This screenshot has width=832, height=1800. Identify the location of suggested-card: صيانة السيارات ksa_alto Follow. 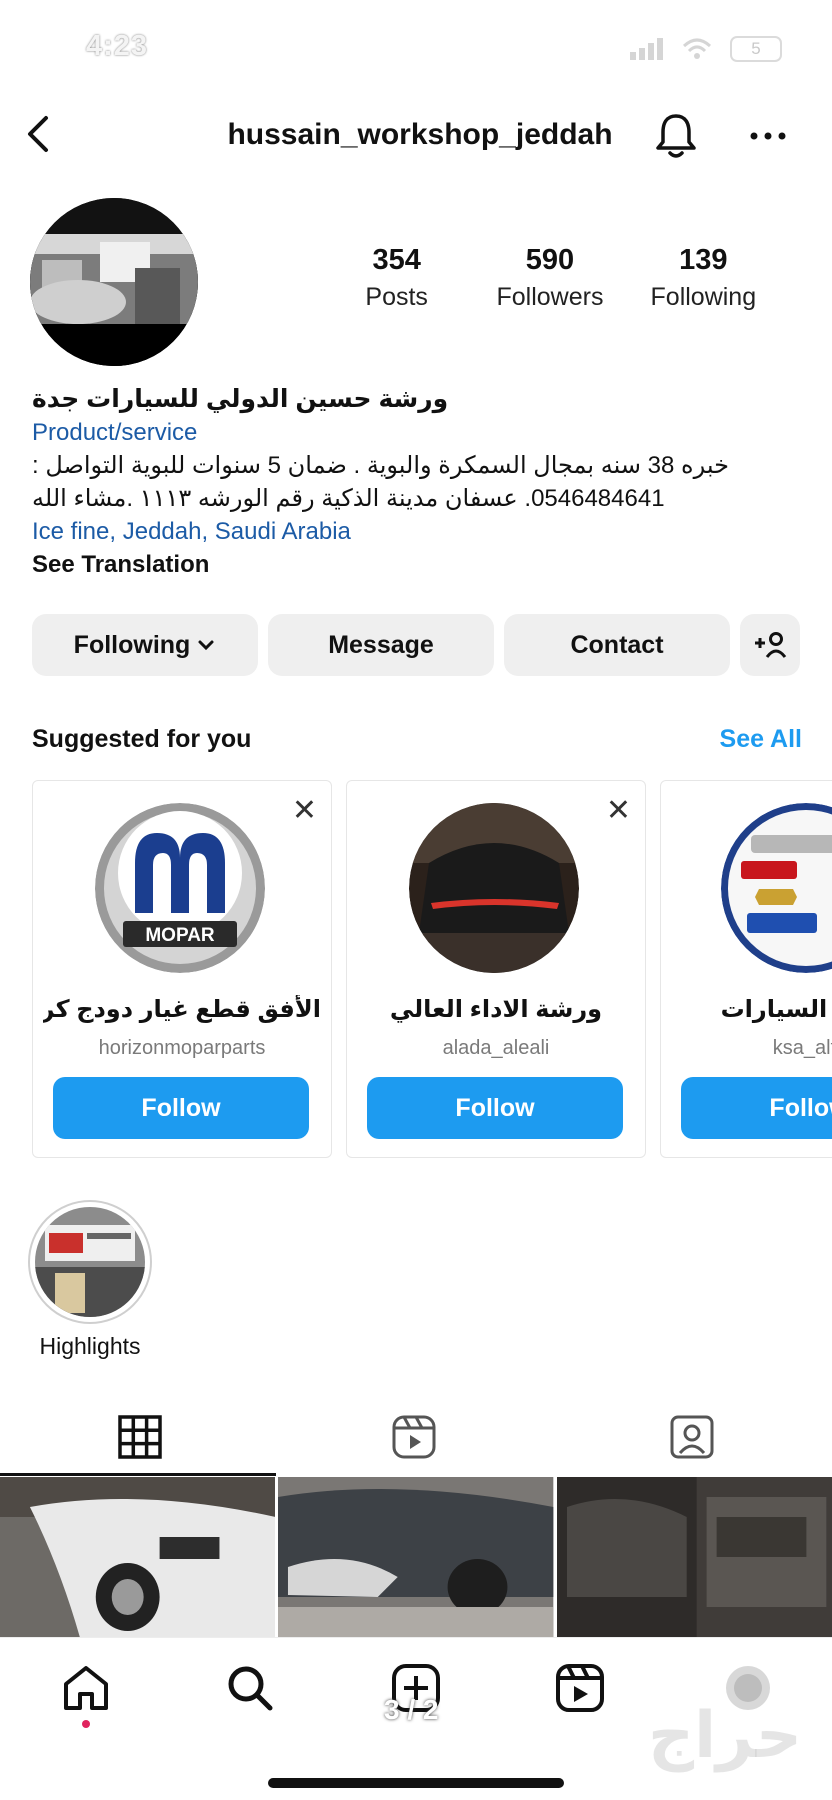
(746, 969).